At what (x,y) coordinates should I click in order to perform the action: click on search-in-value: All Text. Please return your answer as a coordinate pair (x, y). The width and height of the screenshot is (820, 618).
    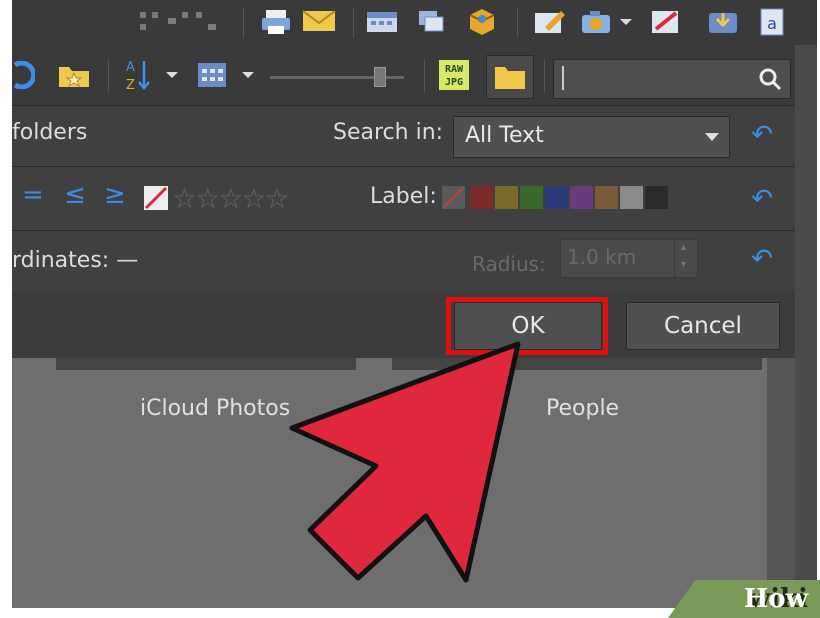
    Looking at the image, I should click on (504, 135).